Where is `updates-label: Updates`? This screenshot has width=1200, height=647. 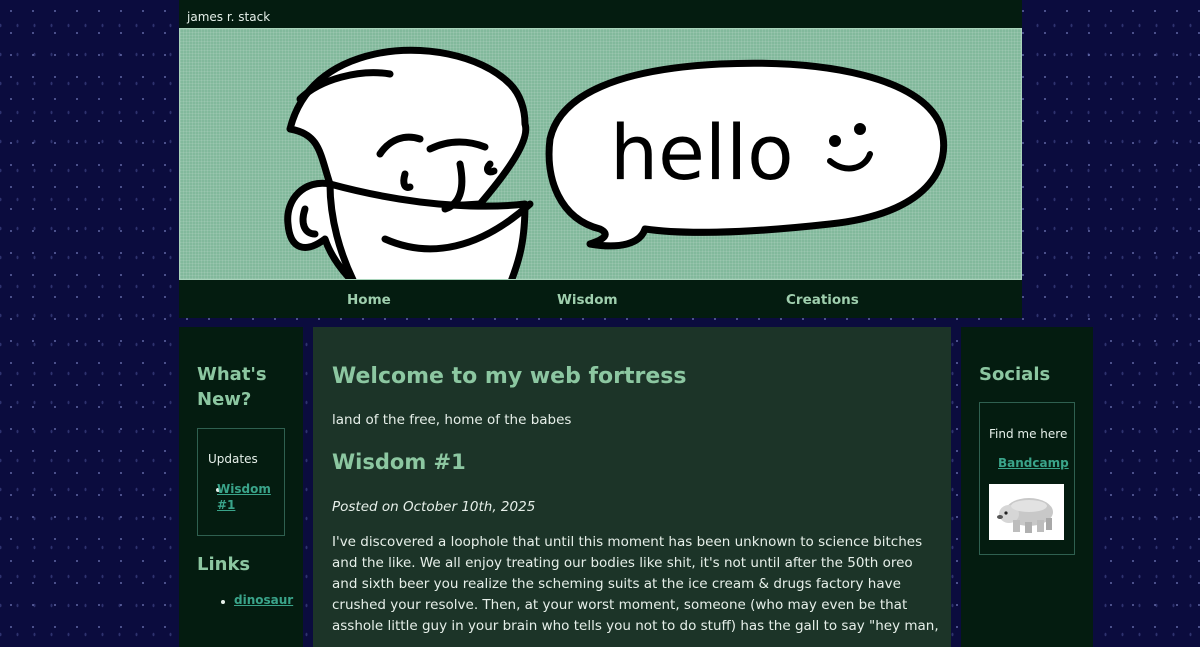 updates-label: Updates is located at coordinates (233, 459).